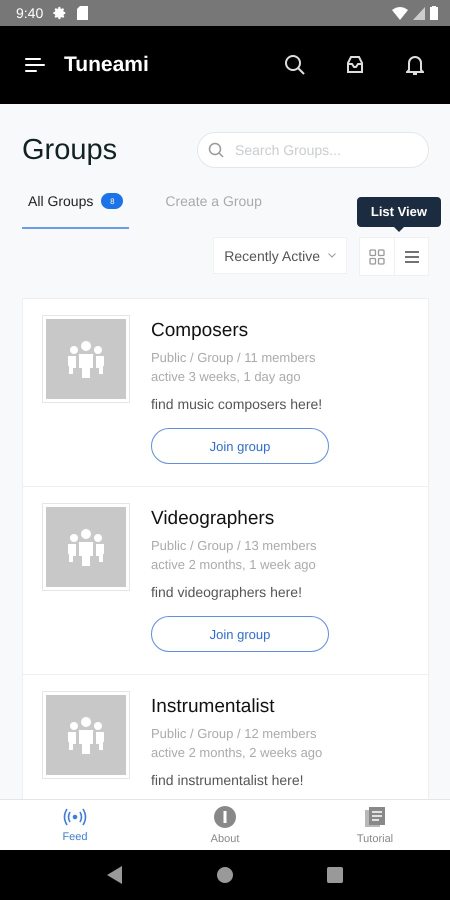  Describe the element at coordinates (236, 707) in the screenshot. I see `group-name: Instrumentalist` at that location.